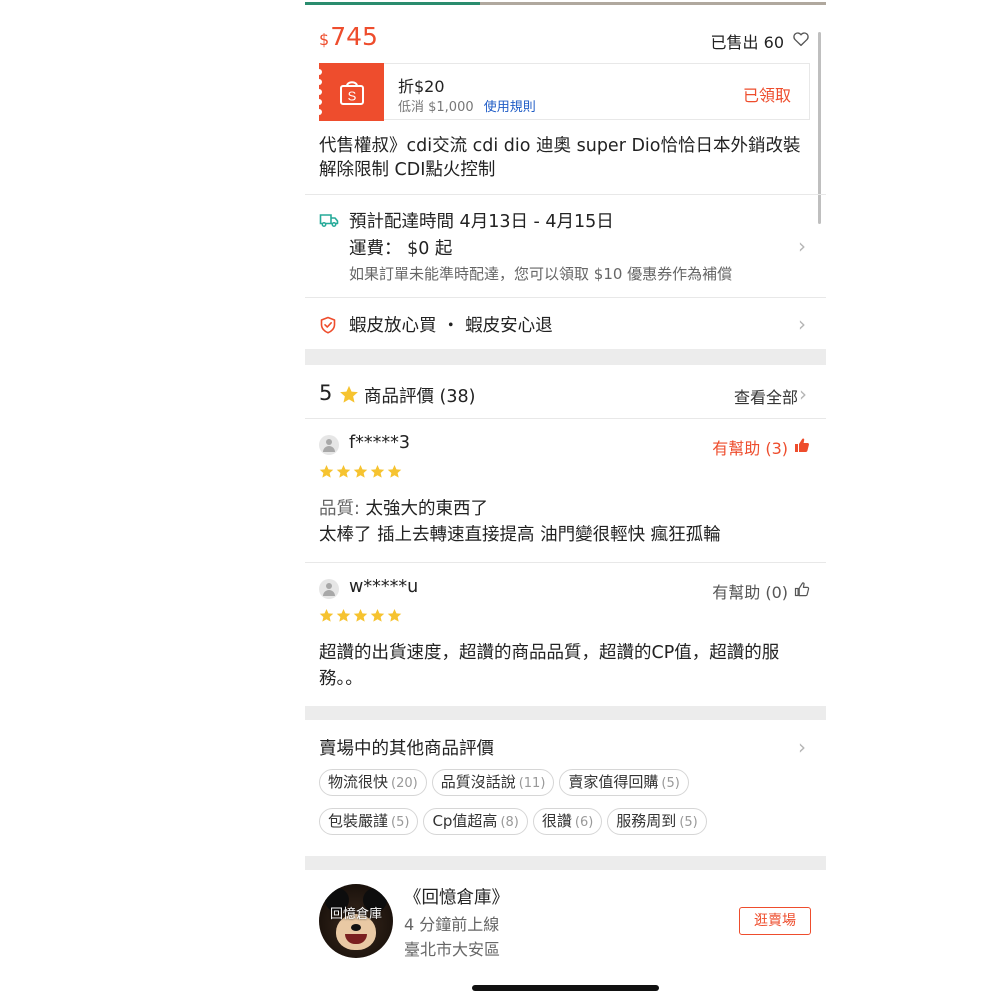 The image size is (1000, 1000). Describe the element at coordinates (766, 396) in the screenshot. I see `see-all-reviews-link: 查看全部` at that location.